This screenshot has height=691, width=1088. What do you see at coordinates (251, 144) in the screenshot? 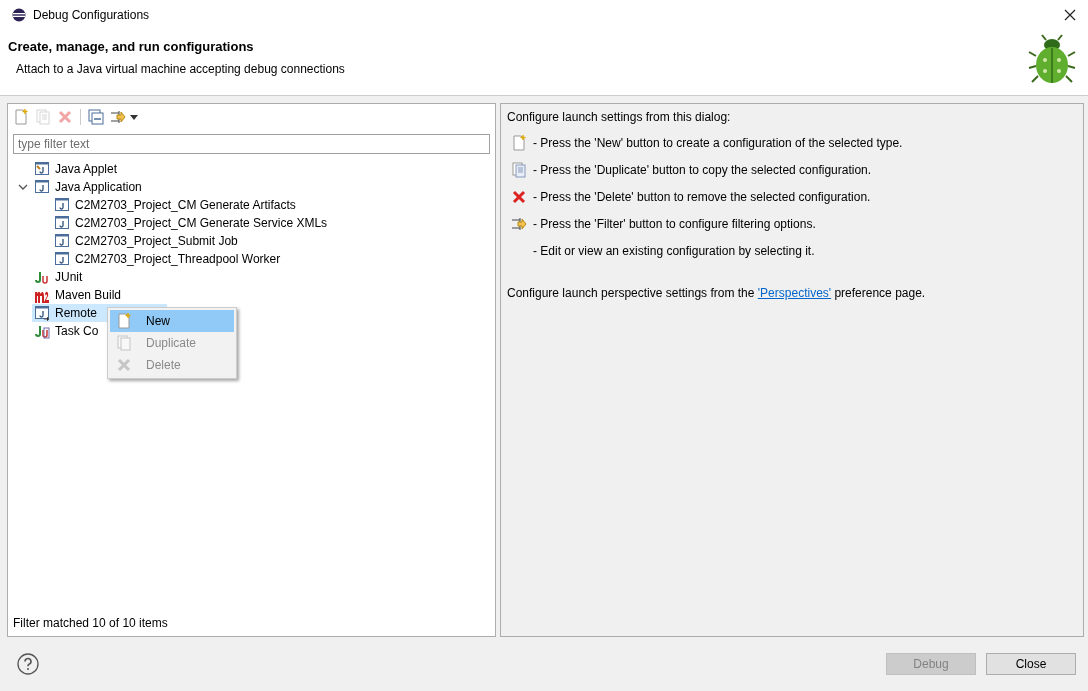
I see `filter-field: type filter text` at bounding box center [251, 144].